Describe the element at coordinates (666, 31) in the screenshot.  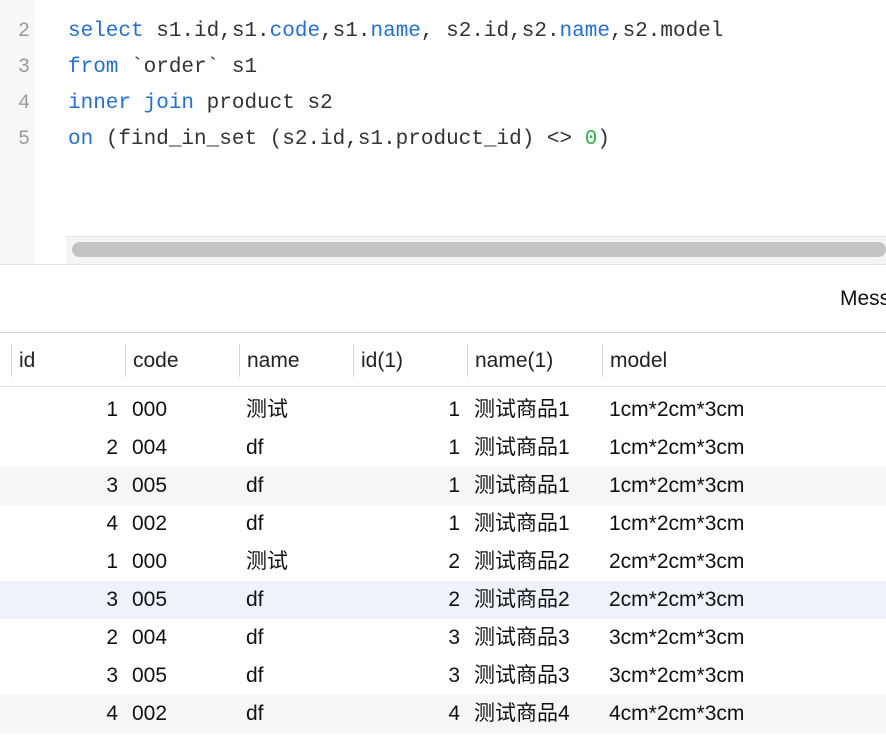
I see `sql-text: ,s2.model` at that location.